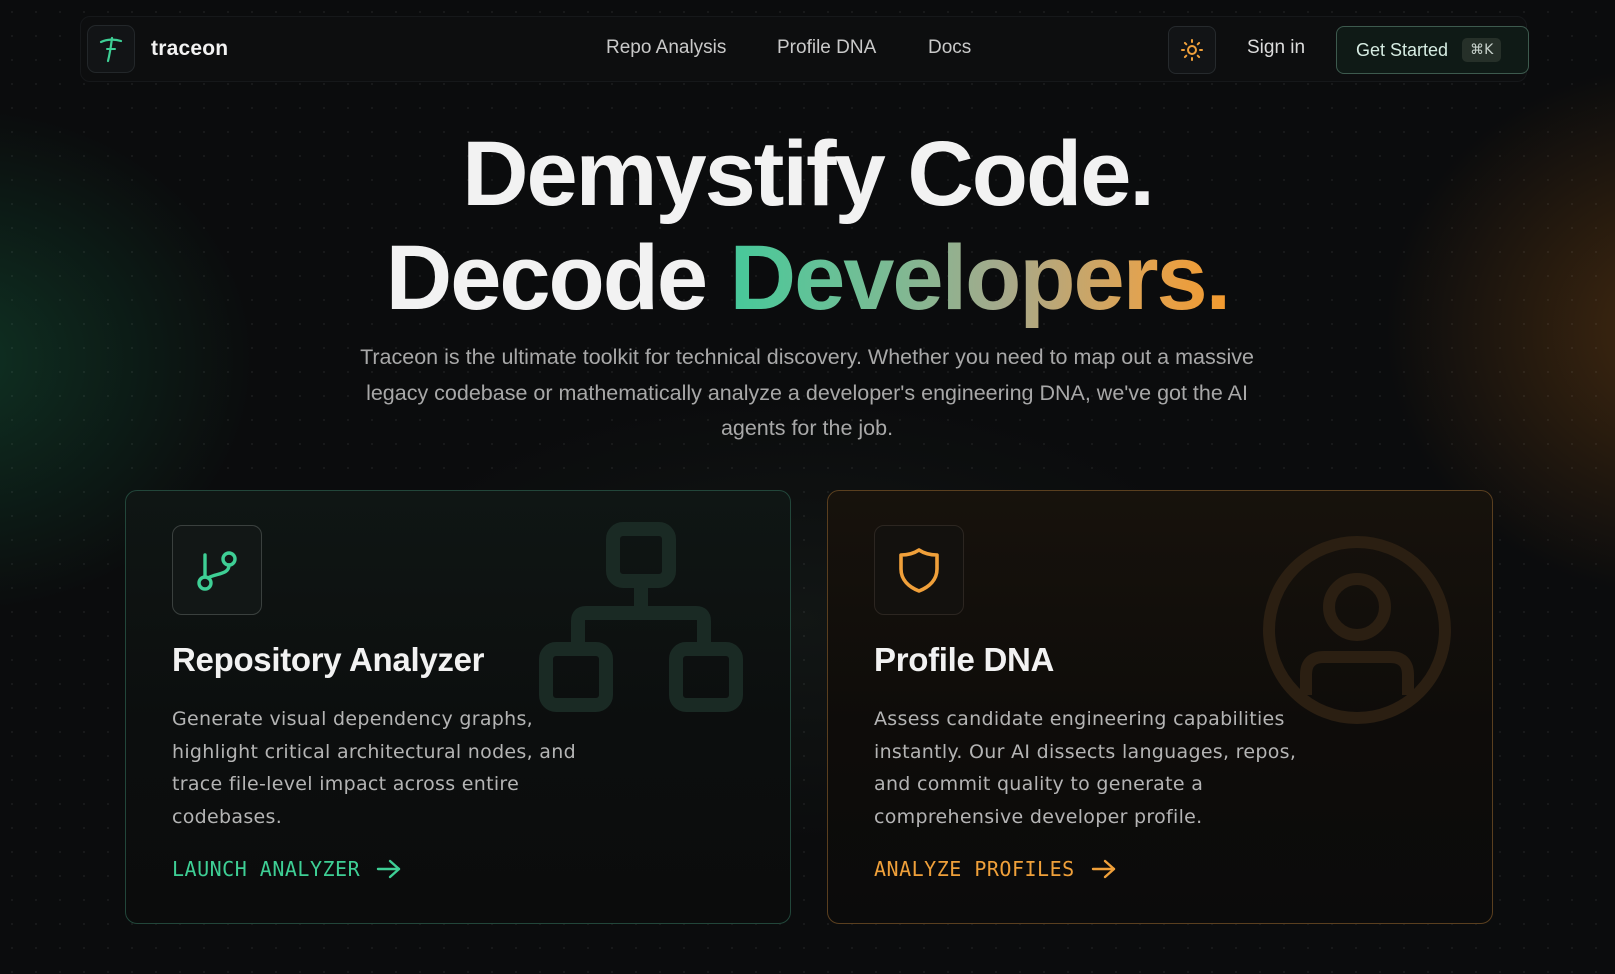  Describe the element at coordinates (641, 617) in the screenshot. I see `sitemap-watermark-icon` at that location.